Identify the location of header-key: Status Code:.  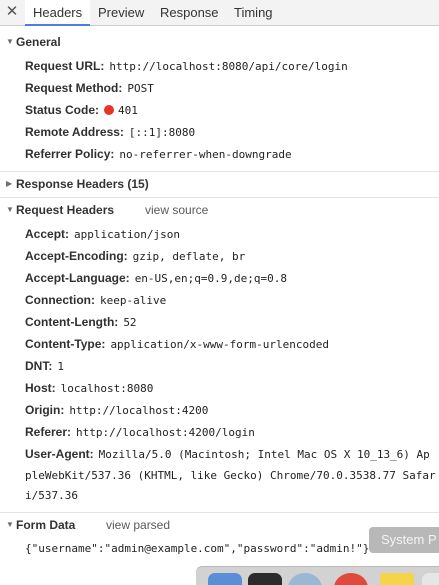
(62, 110).